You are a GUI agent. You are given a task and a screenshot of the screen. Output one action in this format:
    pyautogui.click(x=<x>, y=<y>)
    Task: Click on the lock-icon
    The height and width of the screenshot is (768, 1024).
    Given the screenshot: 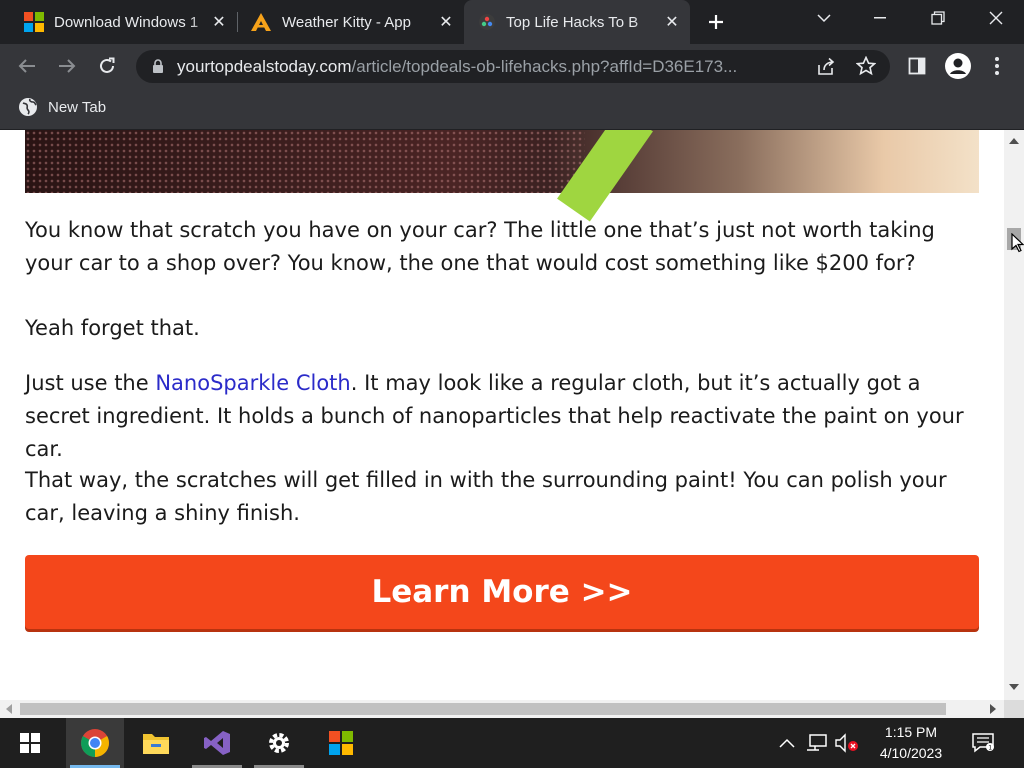 What is the action you would take?
    pyautogui.click(x=158, y=69)
    